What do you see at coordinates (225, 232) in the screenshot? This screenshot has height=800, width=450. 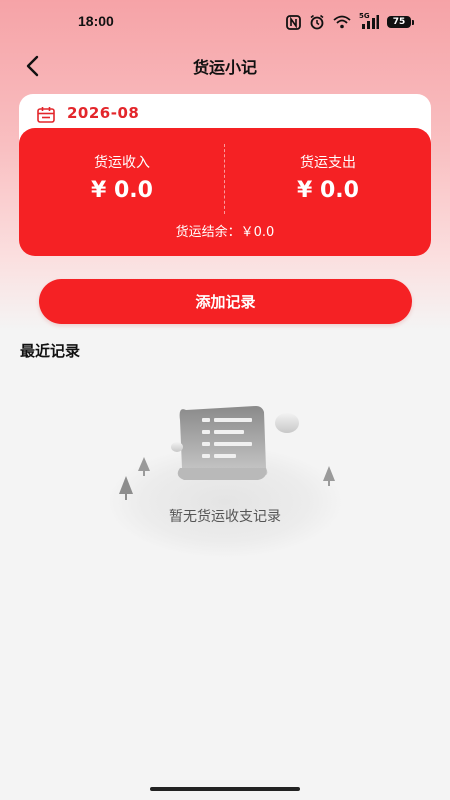 I see `balance-text: 货运结余：￥0.0` at bounding box center [225, 232].